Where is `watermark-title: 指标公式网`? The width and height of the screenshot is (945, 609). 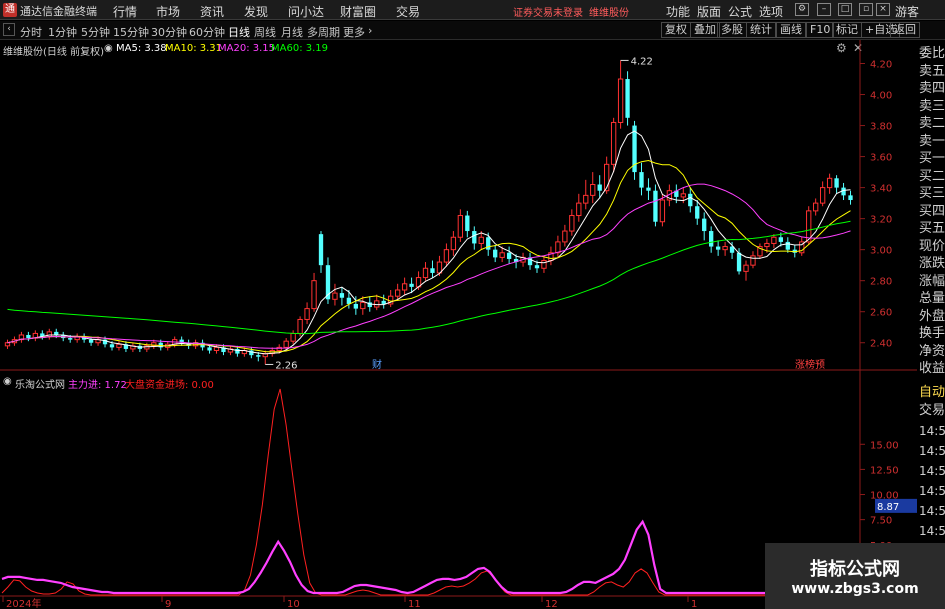
watermark-title: 指标公式网 is located at coordinates (855, 569).